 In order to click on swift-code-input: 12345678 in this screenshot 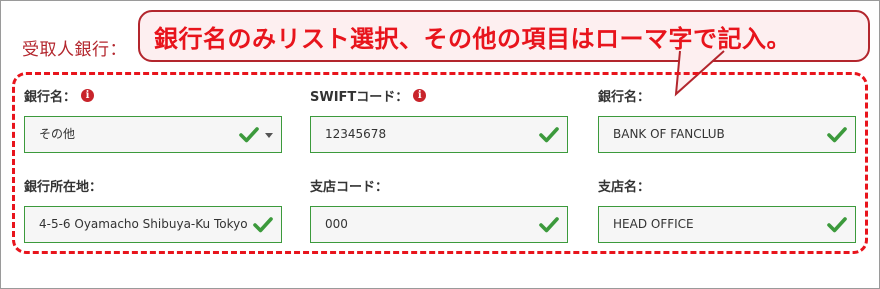, I will do `click(439, 134)`.